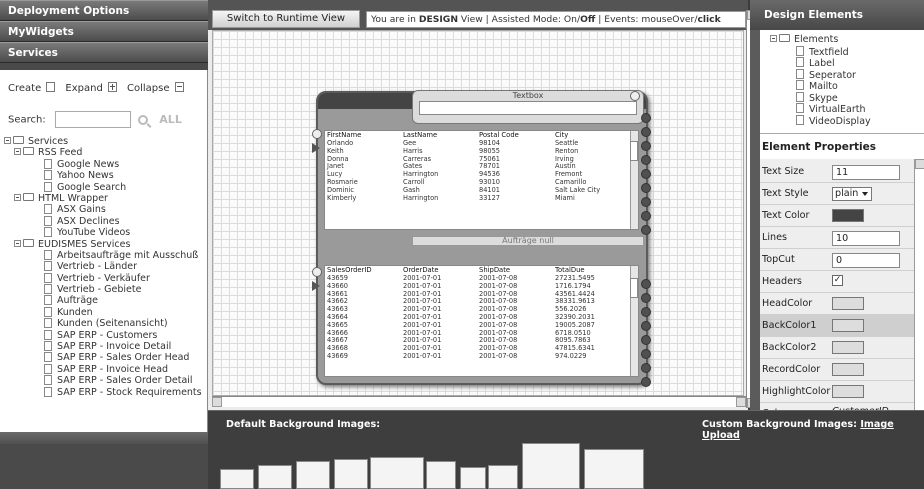 Image resolution: width=924 pixels, height=489 pixels. Describe the element at coordinates (852, 194) in the screenshot. I see `text-style-select: plain` at that location.